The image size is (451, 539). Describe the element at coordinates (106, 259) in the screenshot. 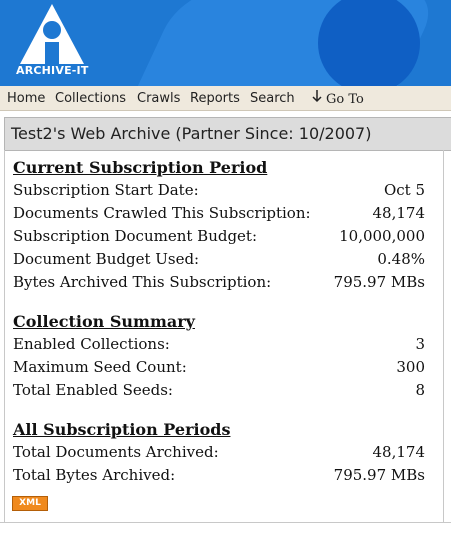

I see `row-label: Document Budget Used:` at that location.